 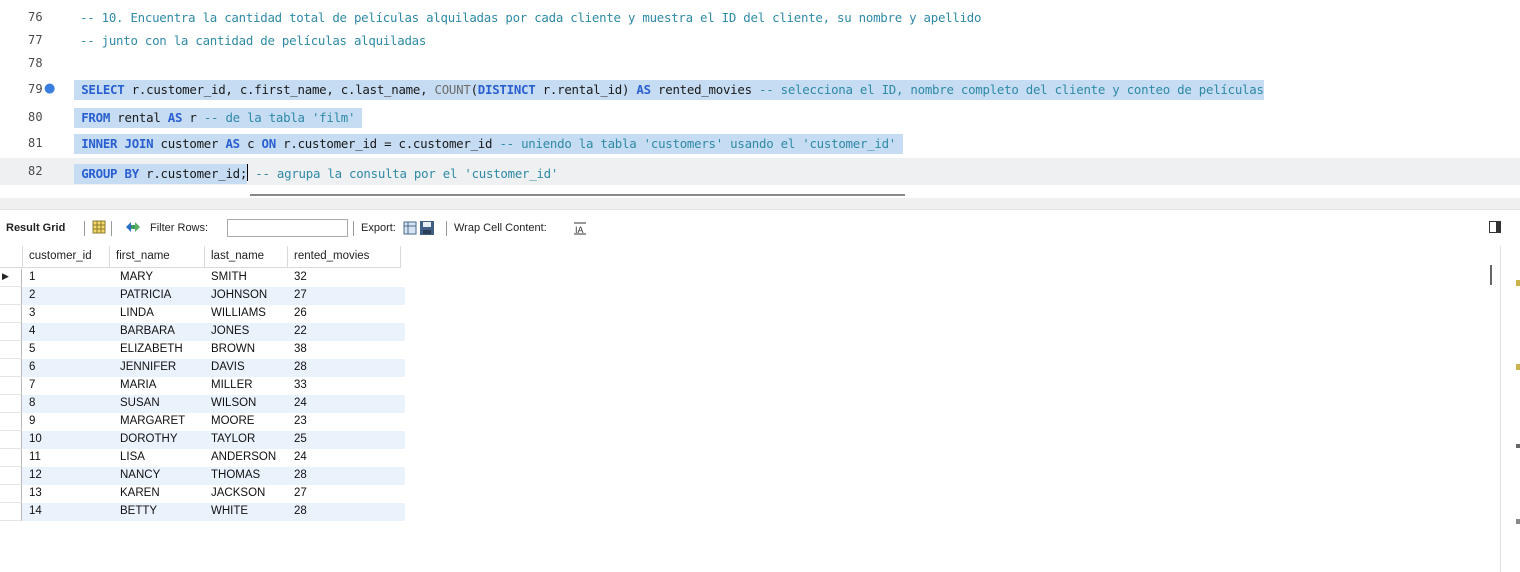 I want to click on cell-last-name: SMITH, so click(x=229, y=277).